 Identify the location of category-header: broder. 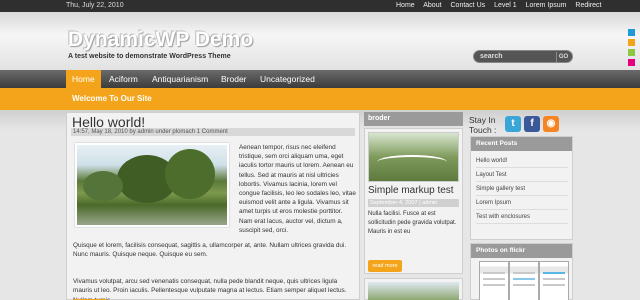
(413, 119).